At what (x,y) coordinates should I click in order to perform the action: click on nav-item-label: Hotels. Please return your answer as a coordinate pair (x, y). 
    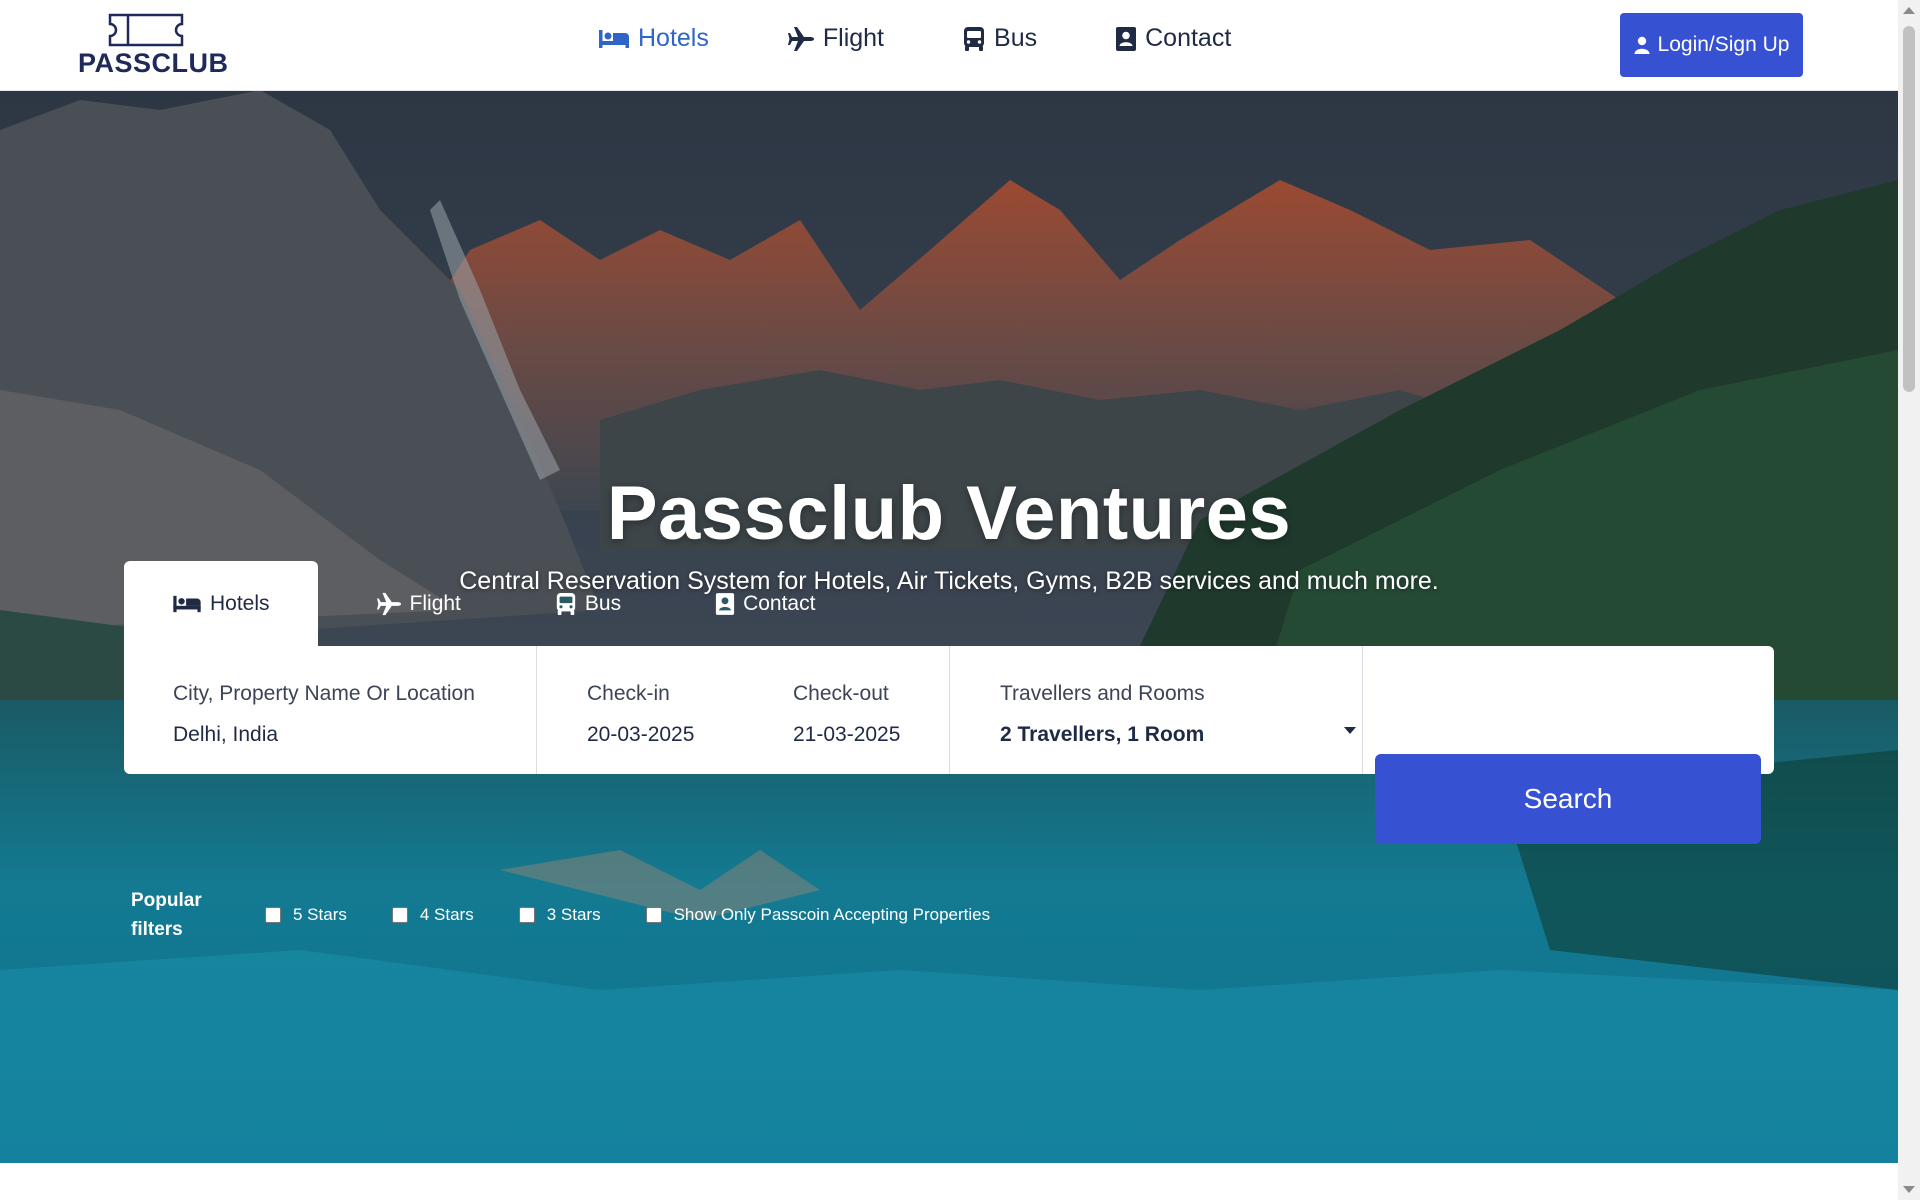
    Looking at the image, I should click on (673, 38).